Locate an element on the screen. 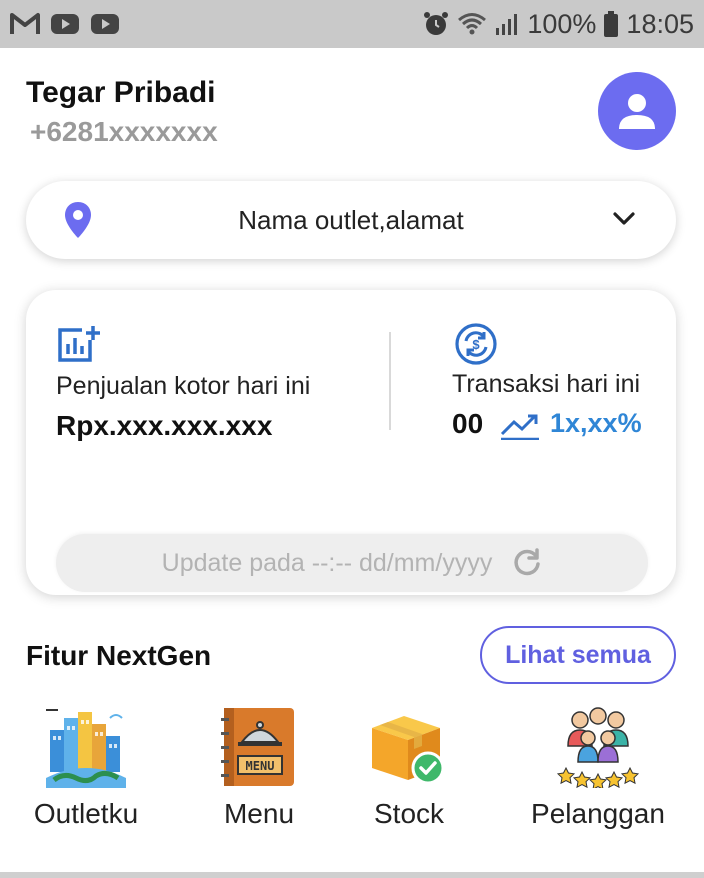  box-check-icon is located at coordinates (408, 750).